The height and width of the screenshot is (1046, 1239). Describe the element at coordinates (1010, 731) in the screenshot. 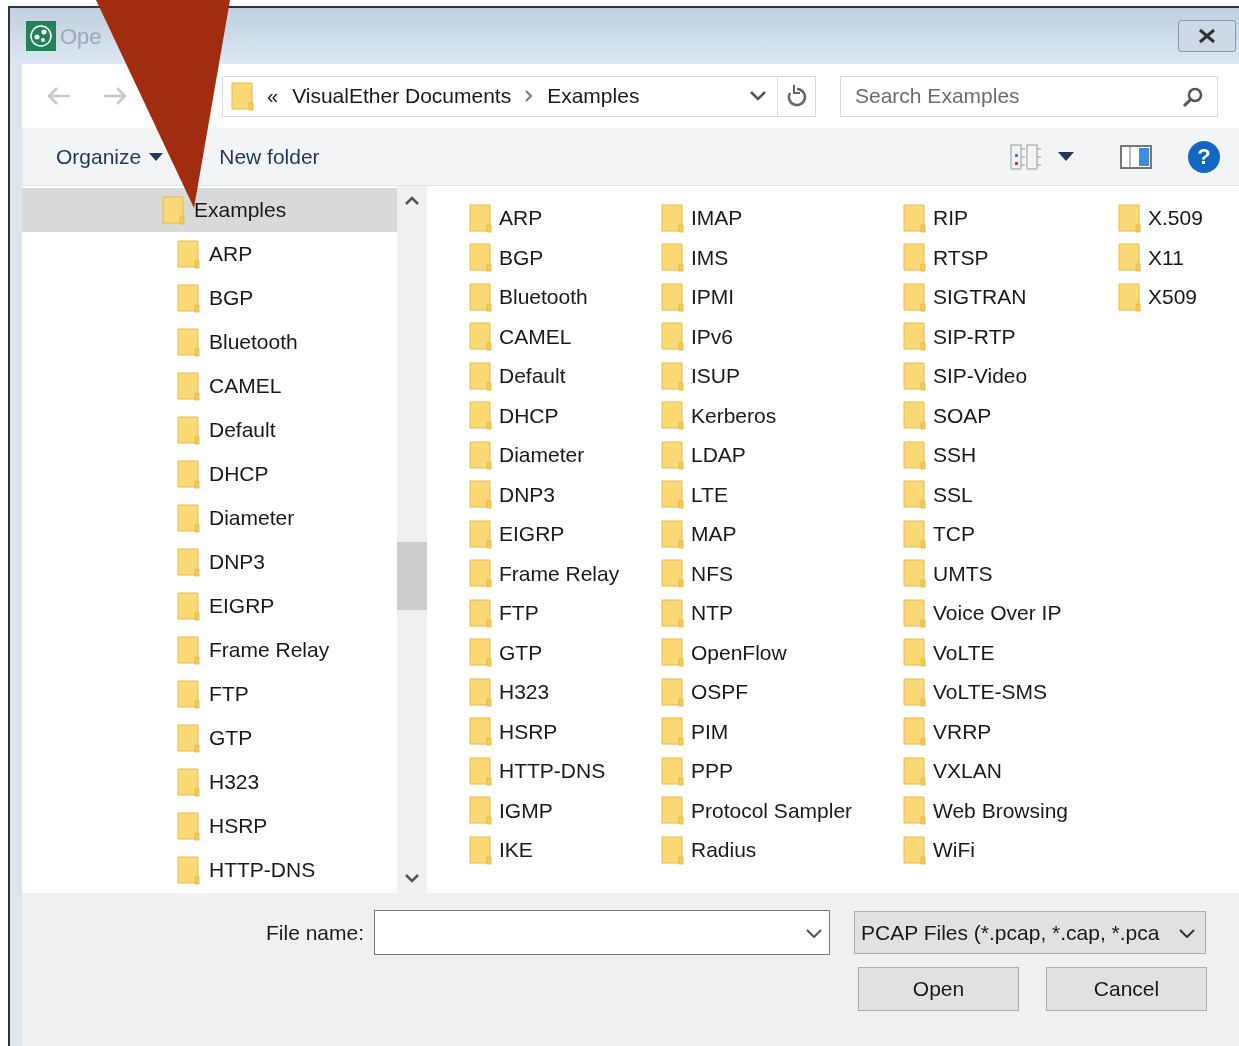

I see `folder-item: VRRP` at that location.